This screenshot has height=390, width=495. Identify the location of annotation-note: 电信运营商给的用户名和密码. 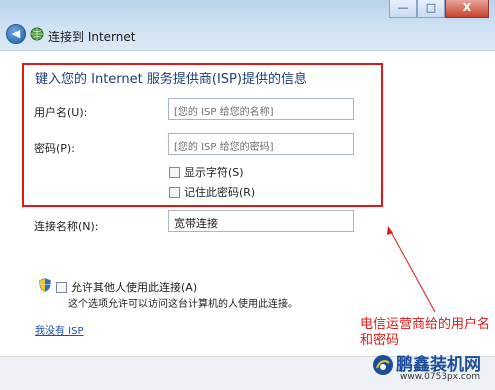
(425, 332).